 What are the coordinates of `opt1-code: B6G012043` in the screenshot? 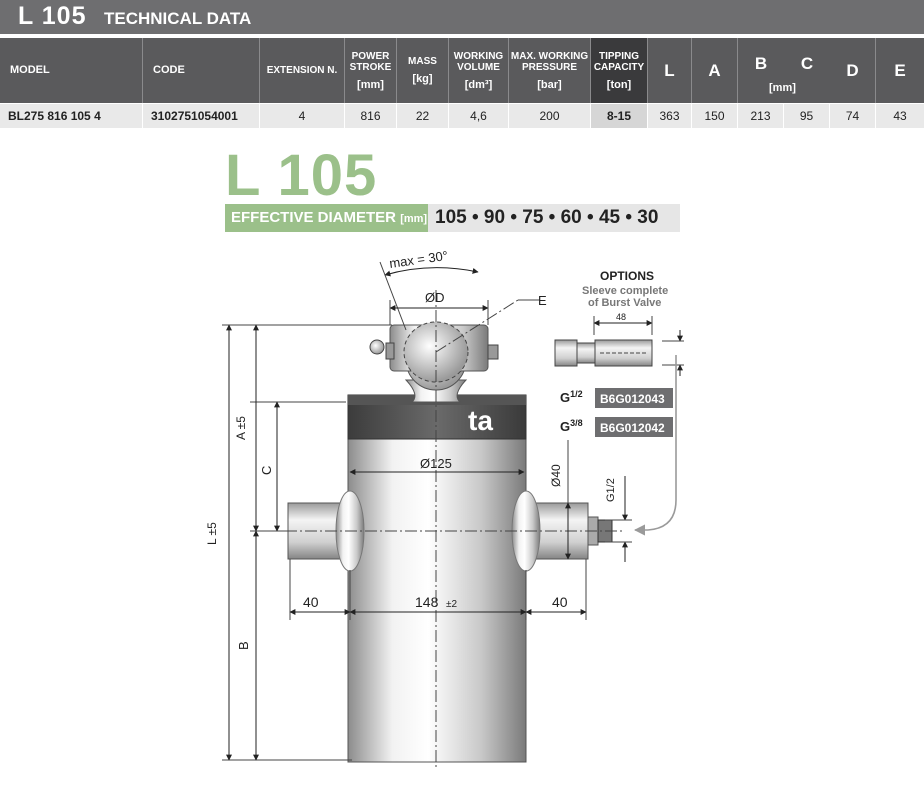 It's located at (632, 399).